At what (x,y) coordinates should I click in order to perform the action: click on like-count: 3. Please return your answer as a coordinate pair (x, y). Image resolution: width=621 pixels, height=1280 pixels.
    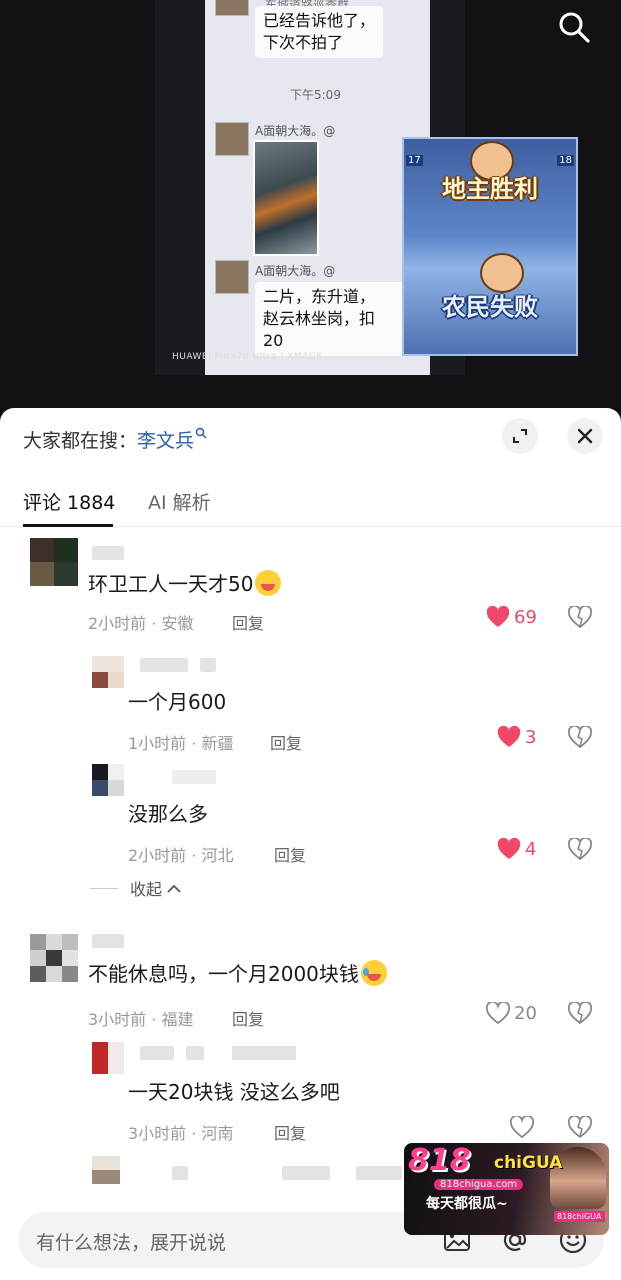
    Looking at the image, I should click on (531, 737).